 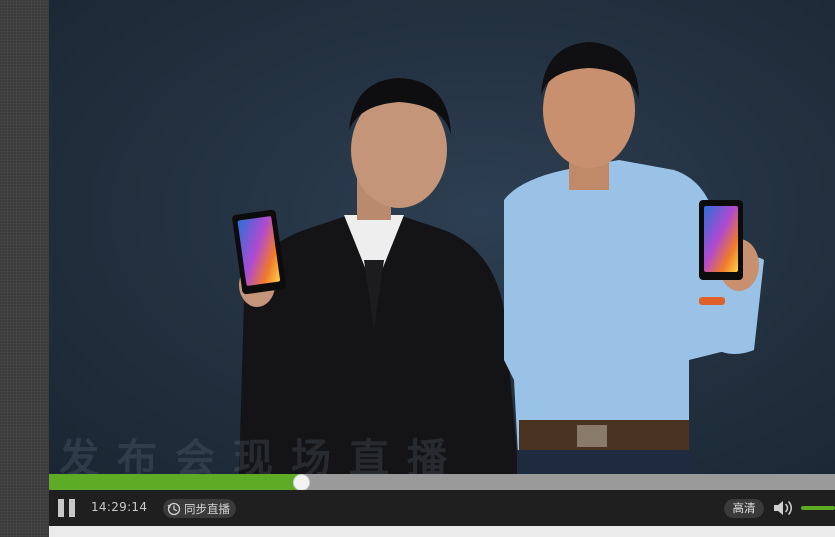 I want to click on volume-slider, so click(x=818, y=508).